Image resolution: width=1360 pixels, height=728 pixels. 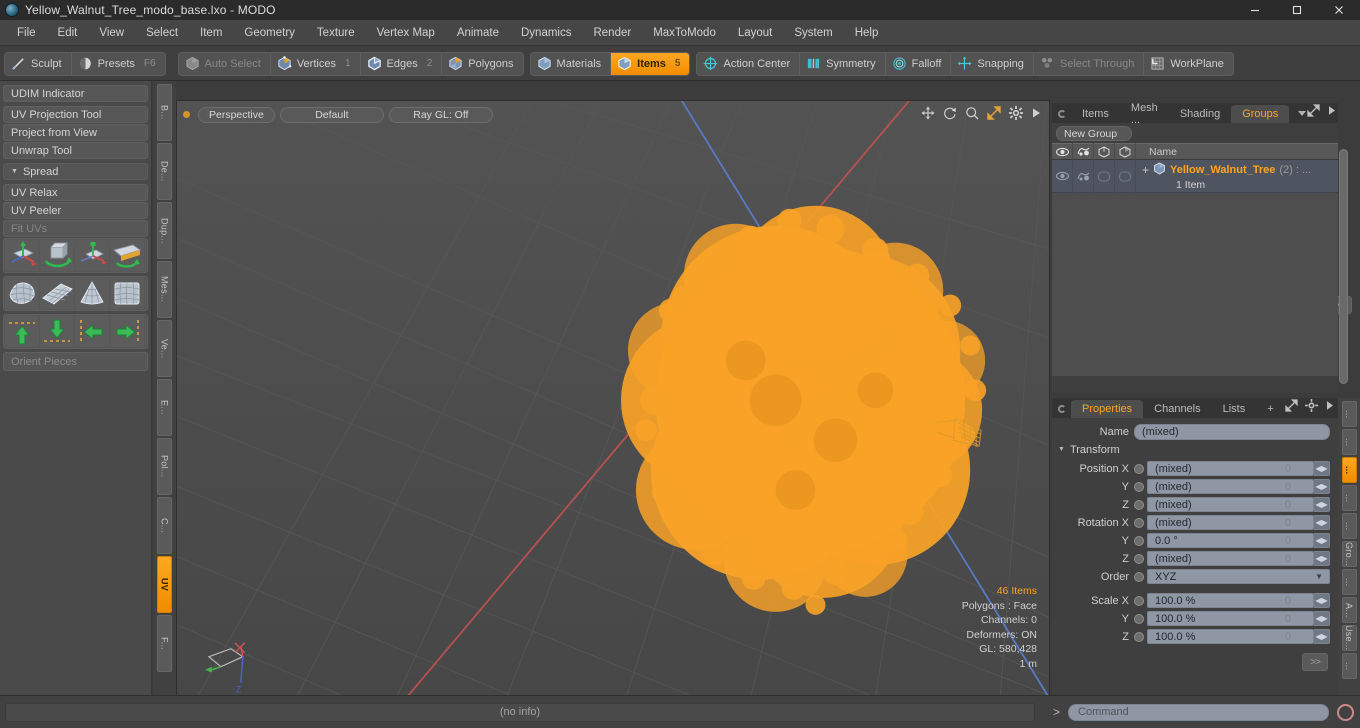 What do you see at coordinates (1083, 176) in the screenshot?
I see `row-render-visibility-icon` at bounding box center [1083, 176].